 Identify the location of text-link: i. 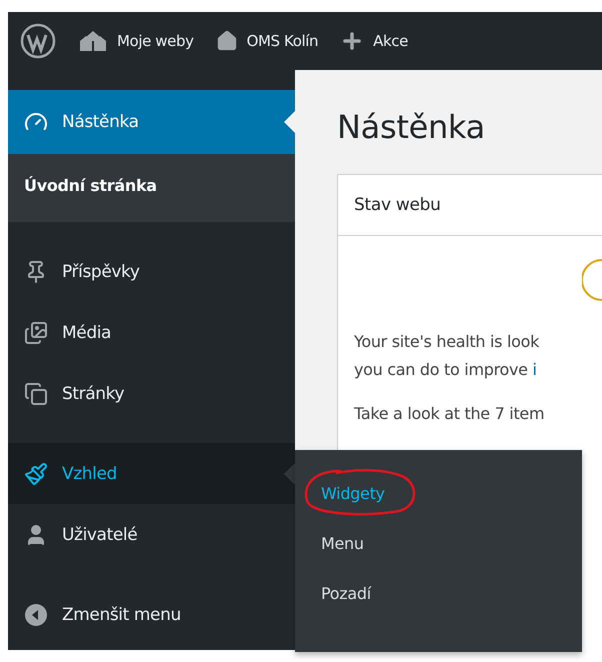
(534, 369).